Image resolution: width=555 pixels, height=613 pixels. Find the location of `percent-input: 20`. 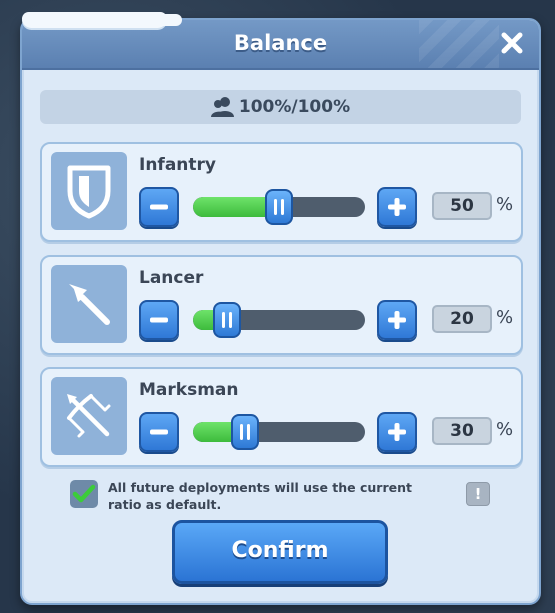

percent-input: 20 is located at coordinates (462, 319).